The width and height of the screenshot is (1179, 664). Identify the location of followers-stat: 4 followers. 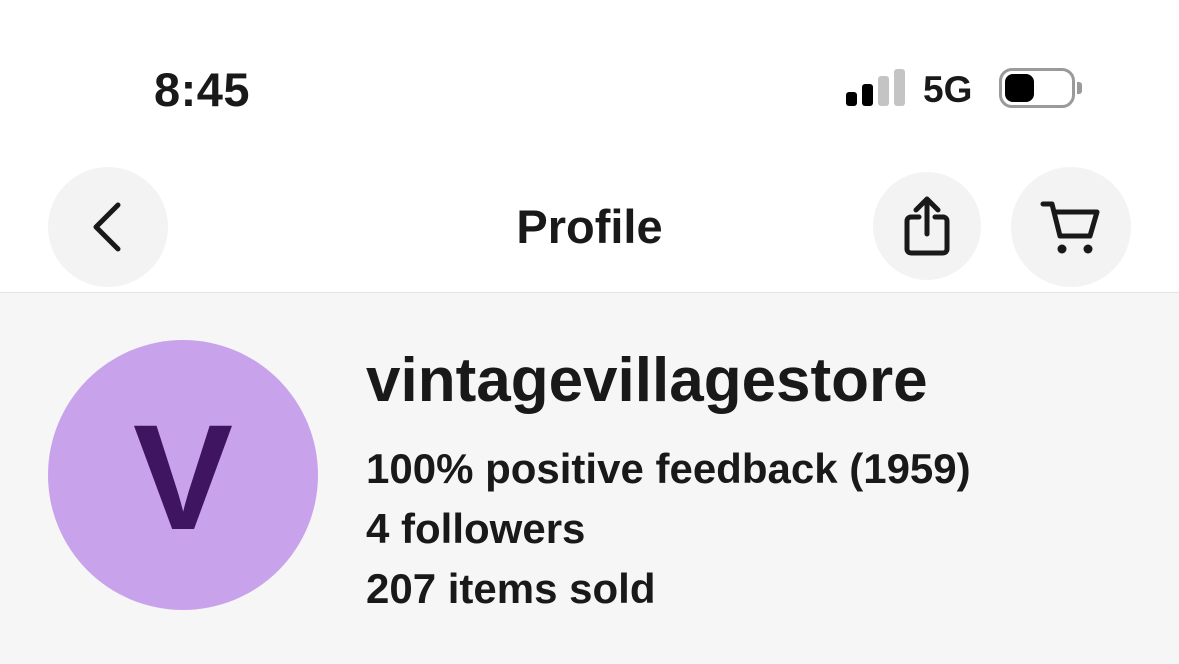
(475, 529).